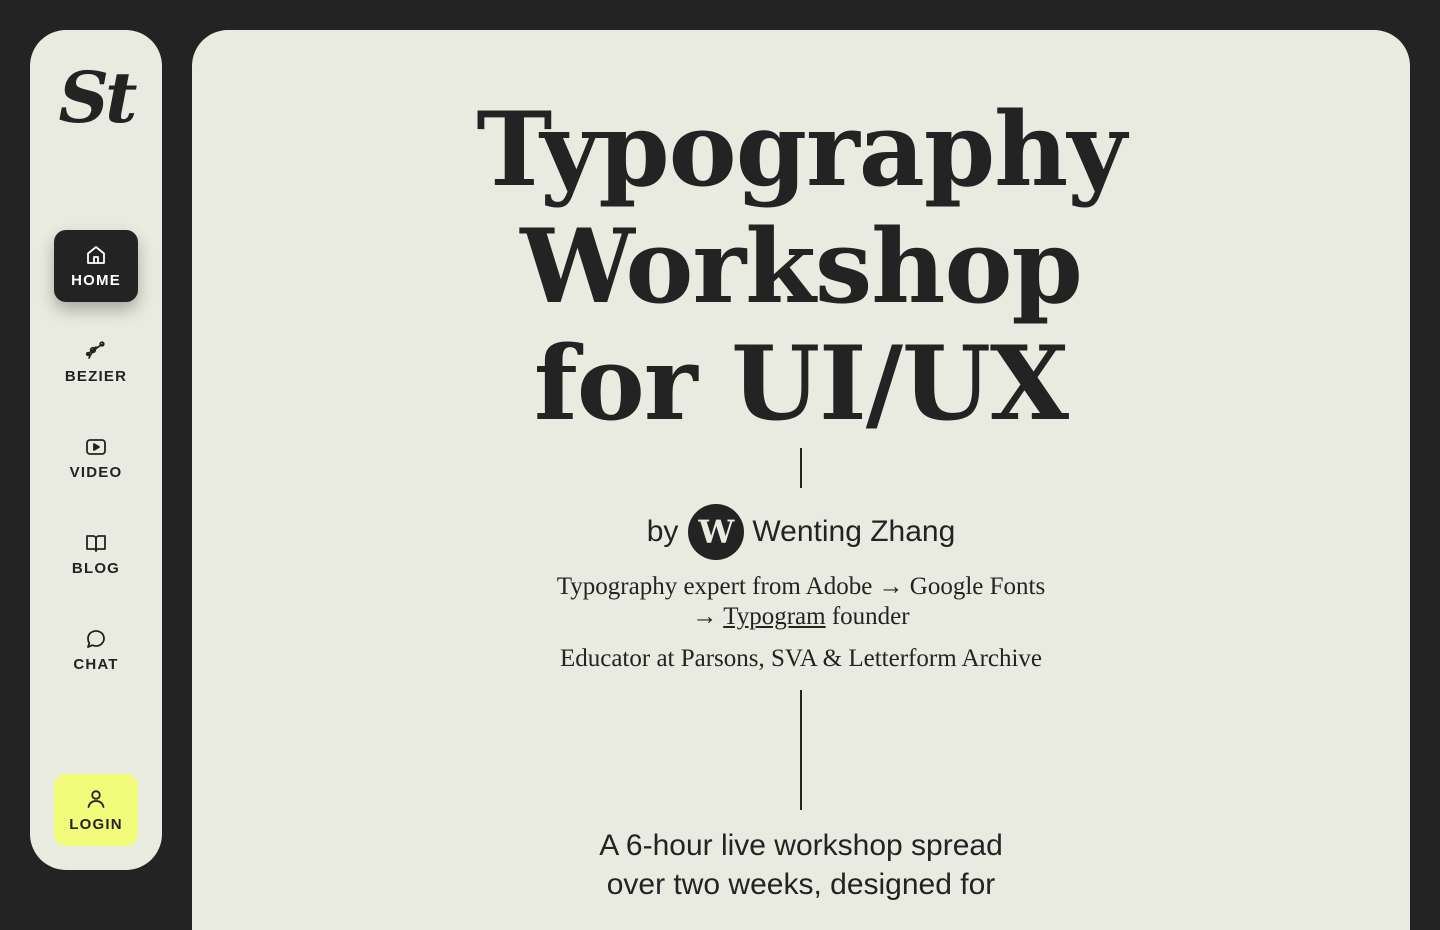 The image size is (1440, 930). I want to click on author-name: Wenting Zhang, so click(854, 531).